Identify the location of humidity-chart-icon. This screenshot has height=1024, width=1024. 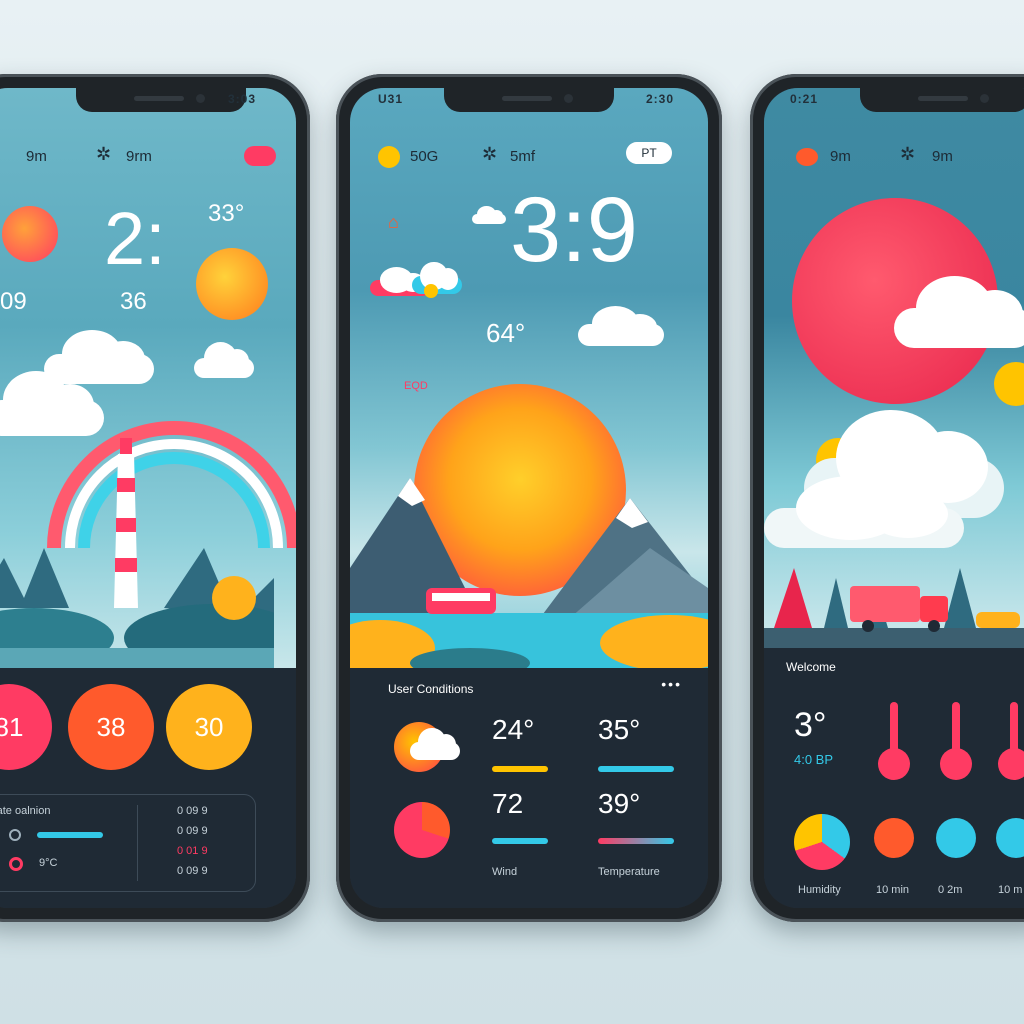
(822, 842).